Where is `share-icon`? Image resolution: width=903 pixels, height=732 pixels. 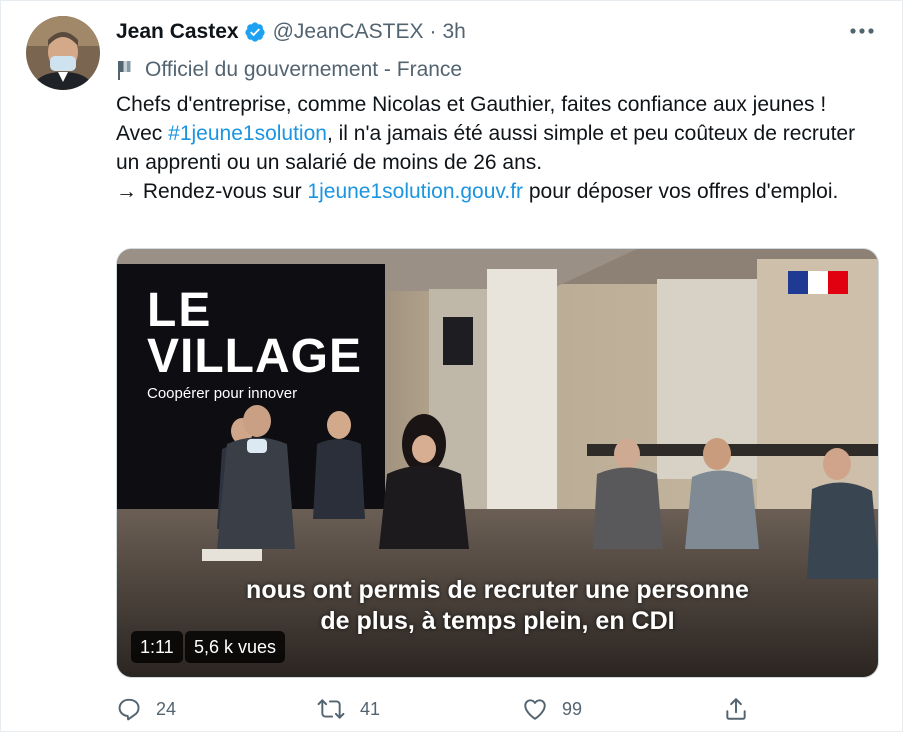 share-icon is located at coordinates (736, 709).